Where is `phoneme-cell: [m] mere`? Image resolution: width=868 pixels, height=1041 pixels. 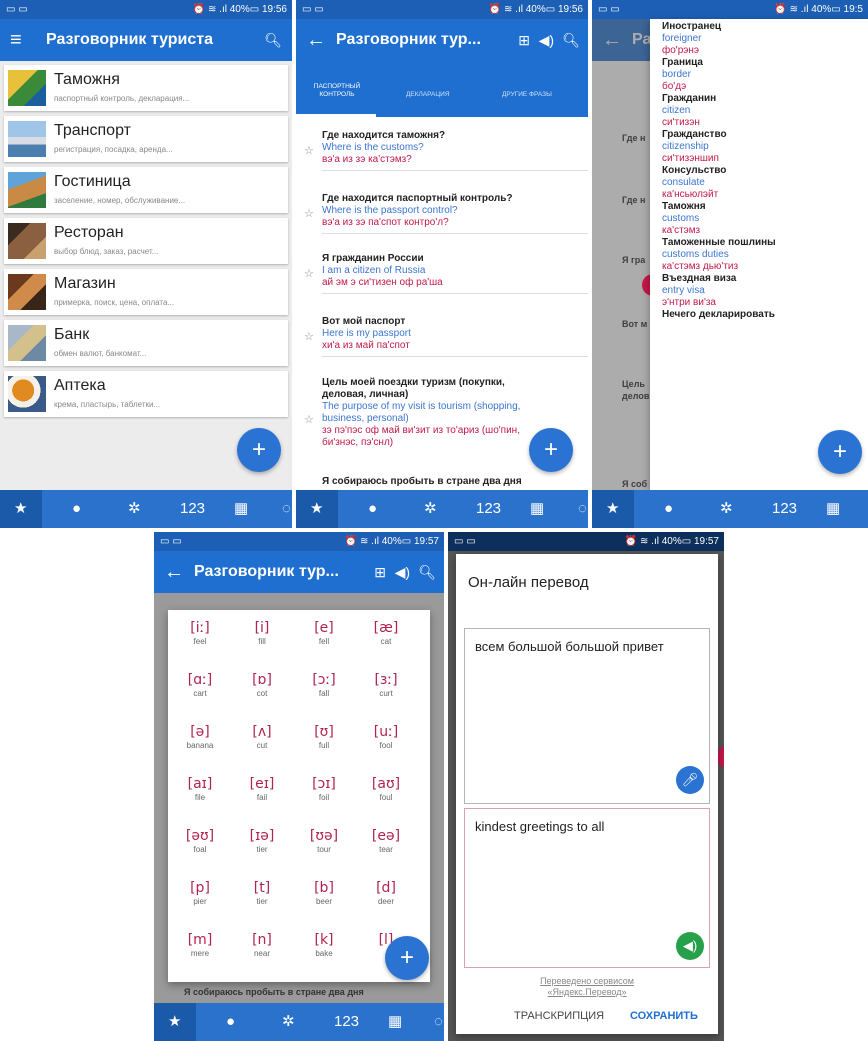
phoneme-cell: [m] mere is located at coordinates (200, 946).